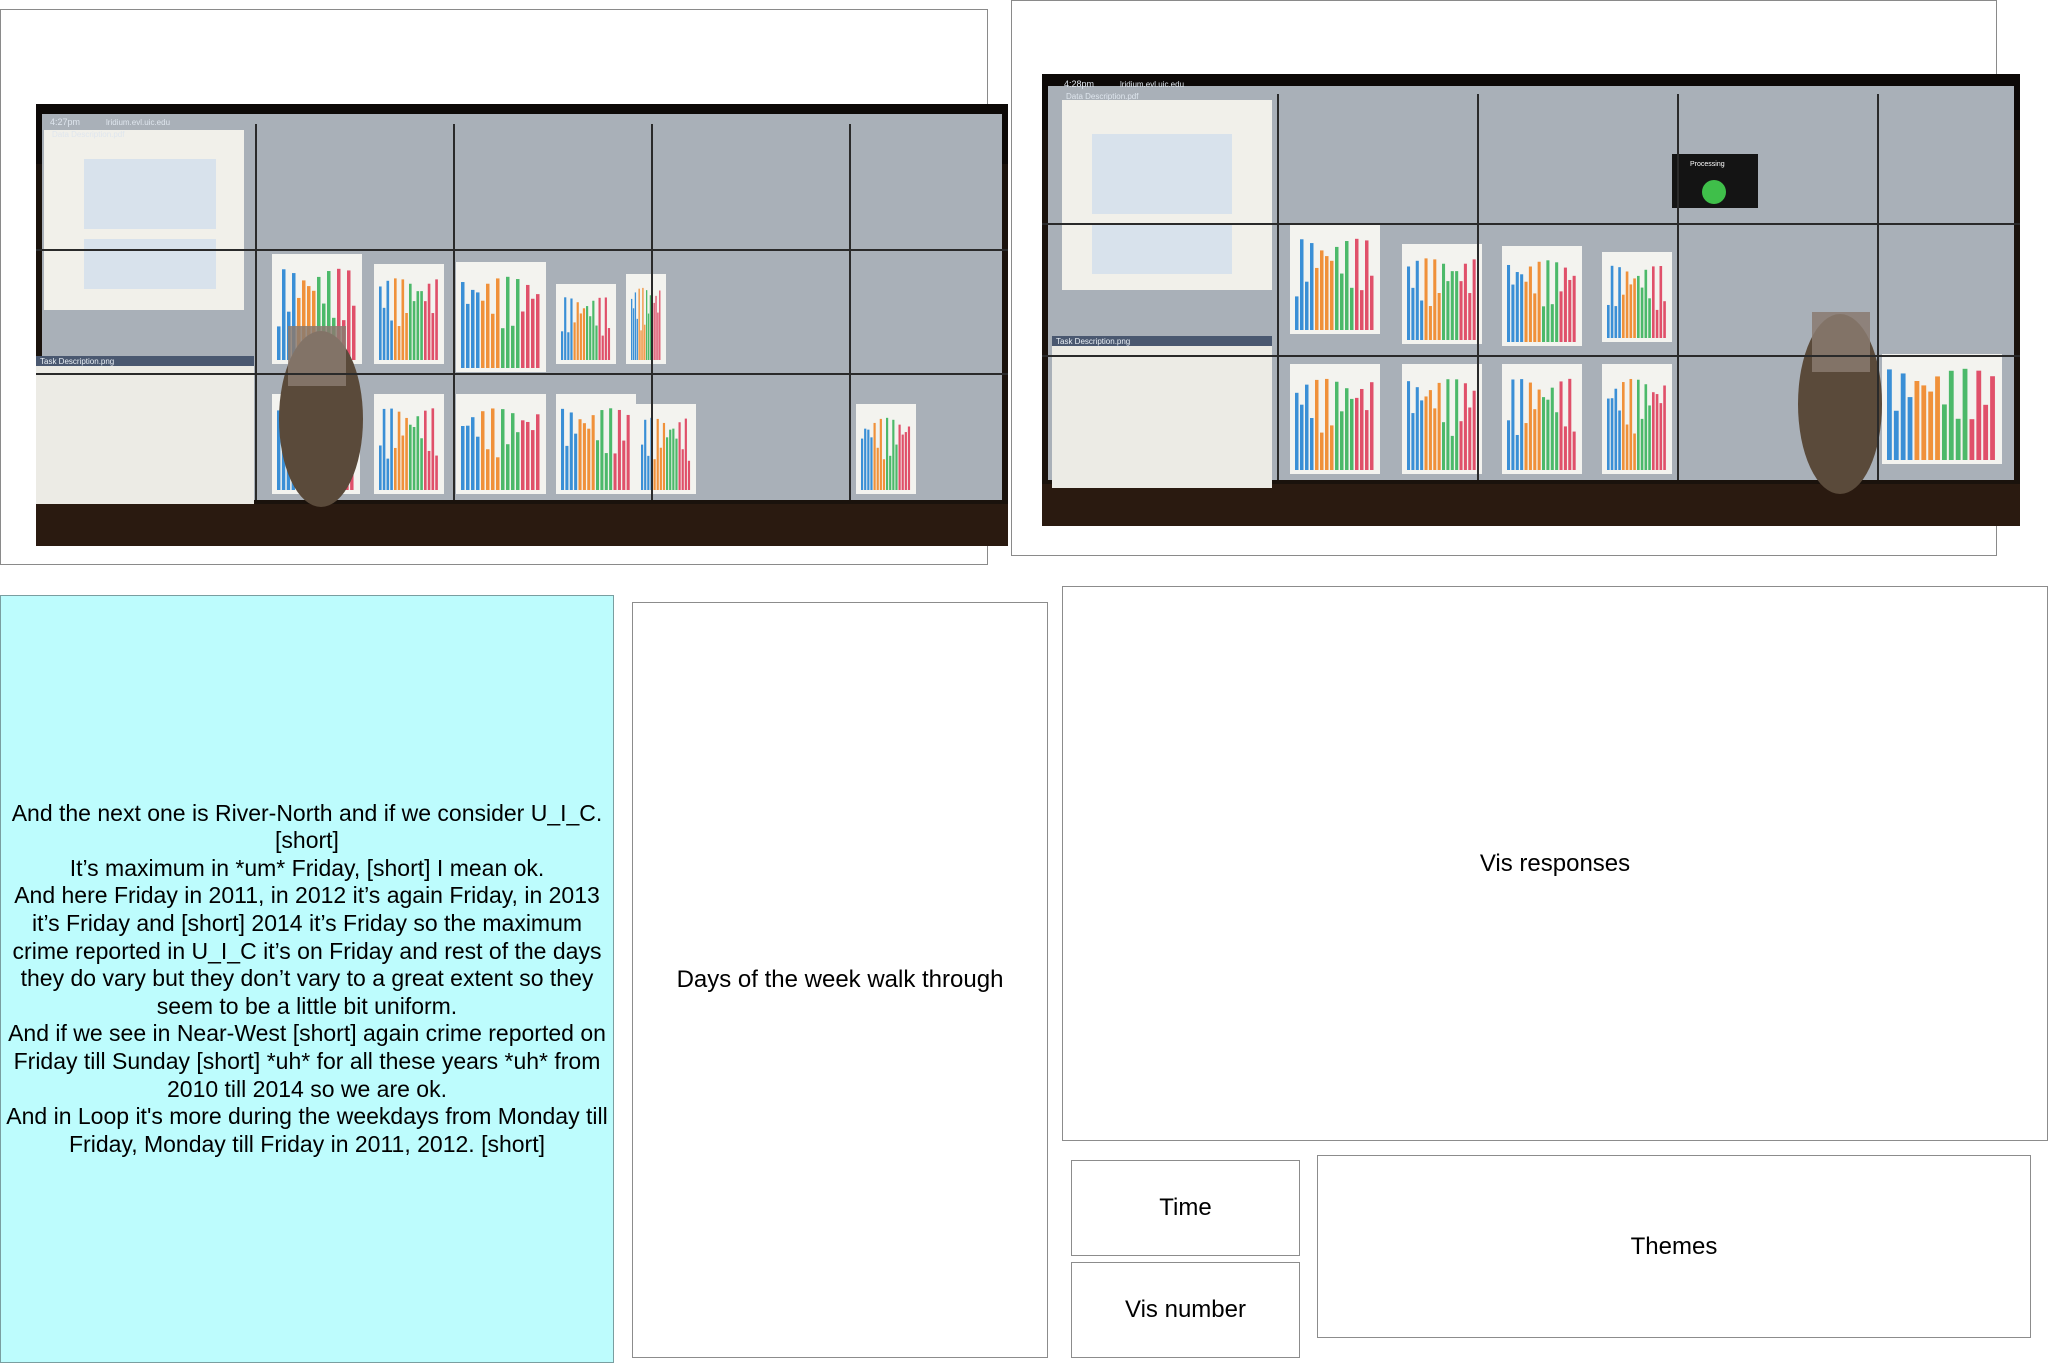 Image resolution: width=2048 pixels, height=1364 pixels. I want to click on walkthrough-label: Days of the week walk through, so click(840, 979).